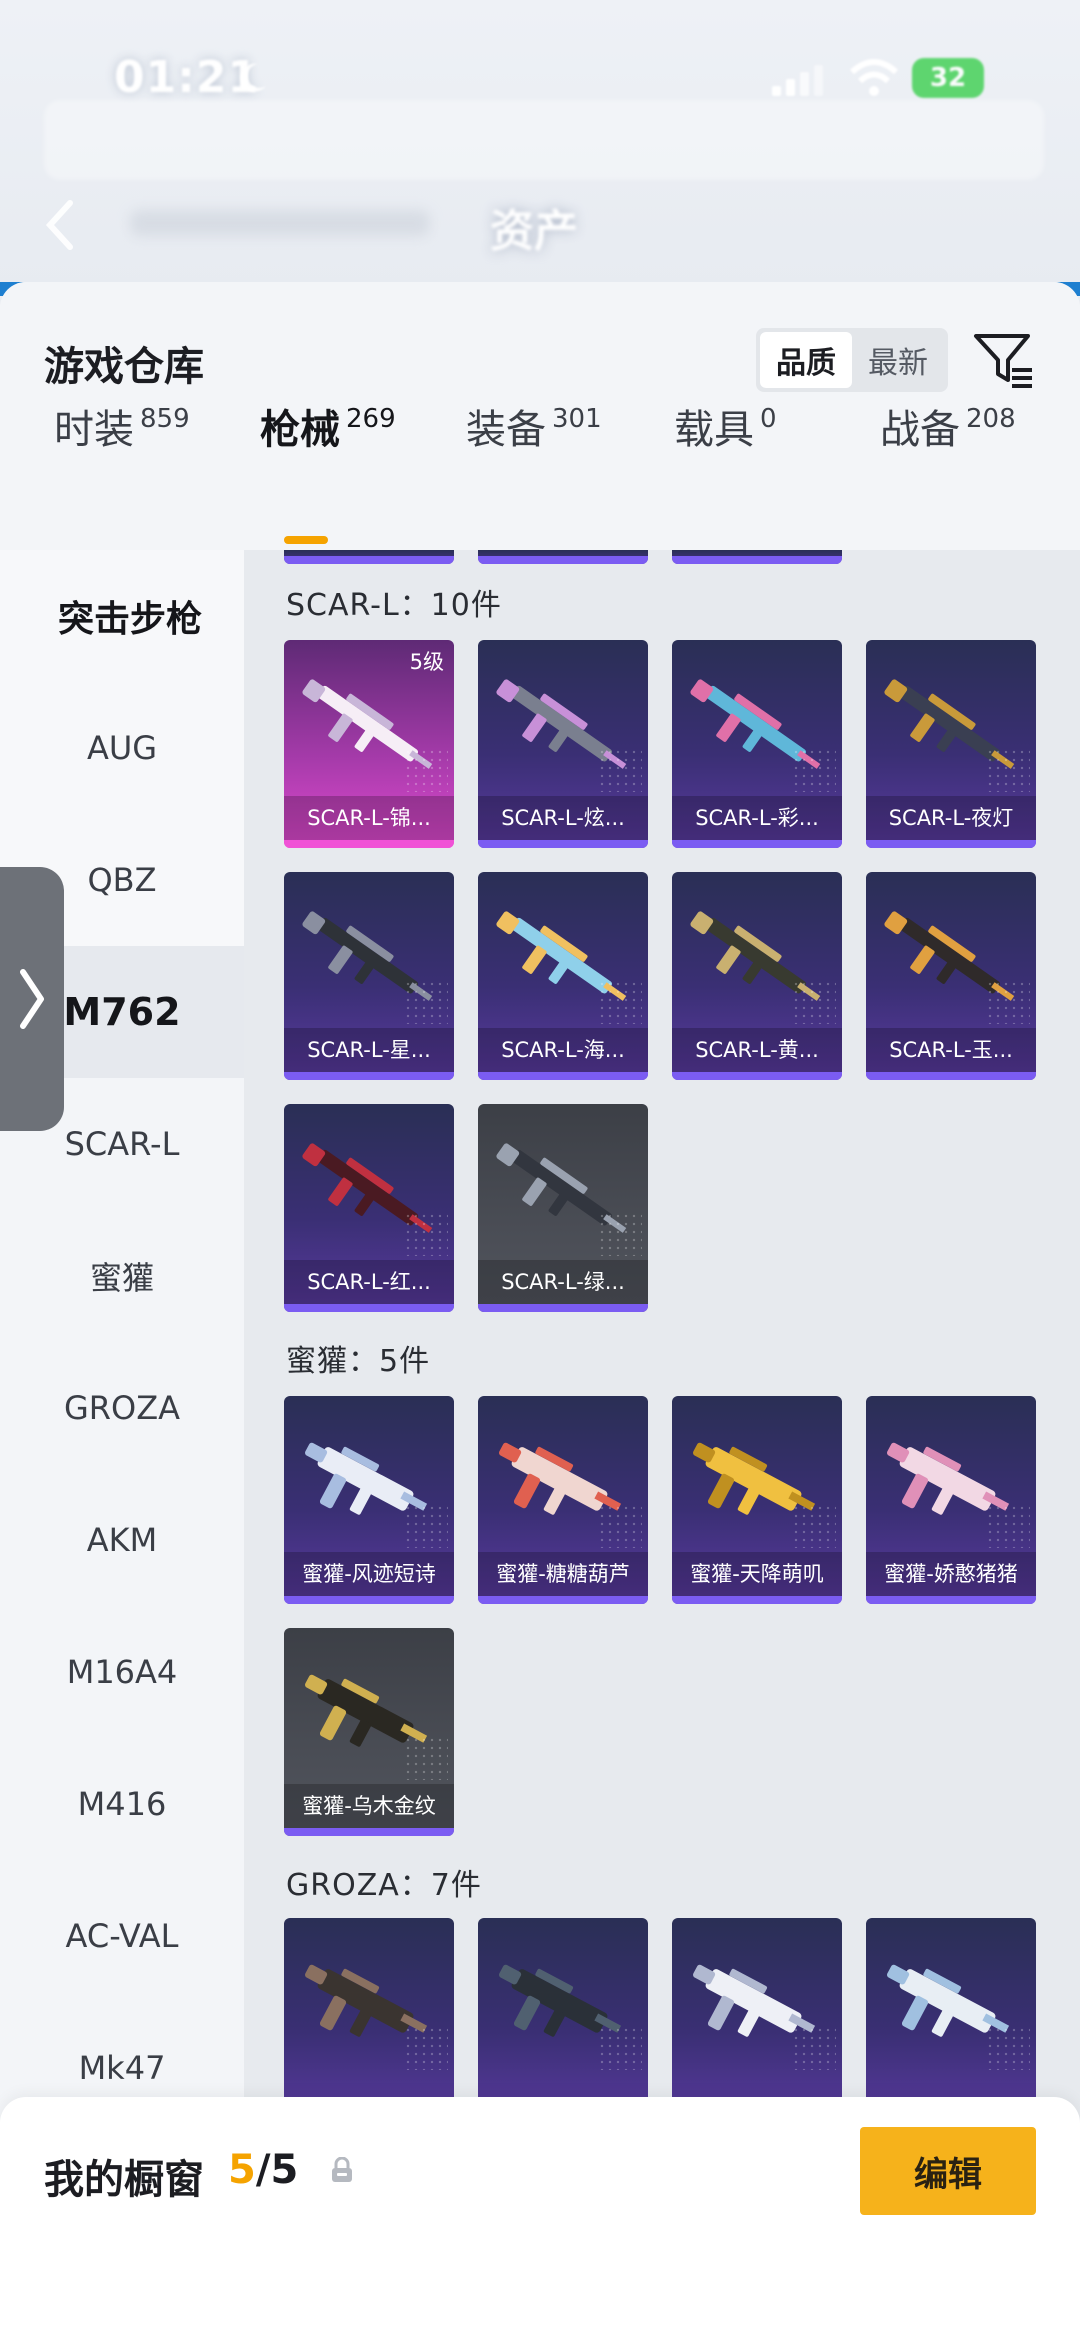 The image size is (1080, 2341). I want to click on showcase-count: 5/5, so click(263, 2170).